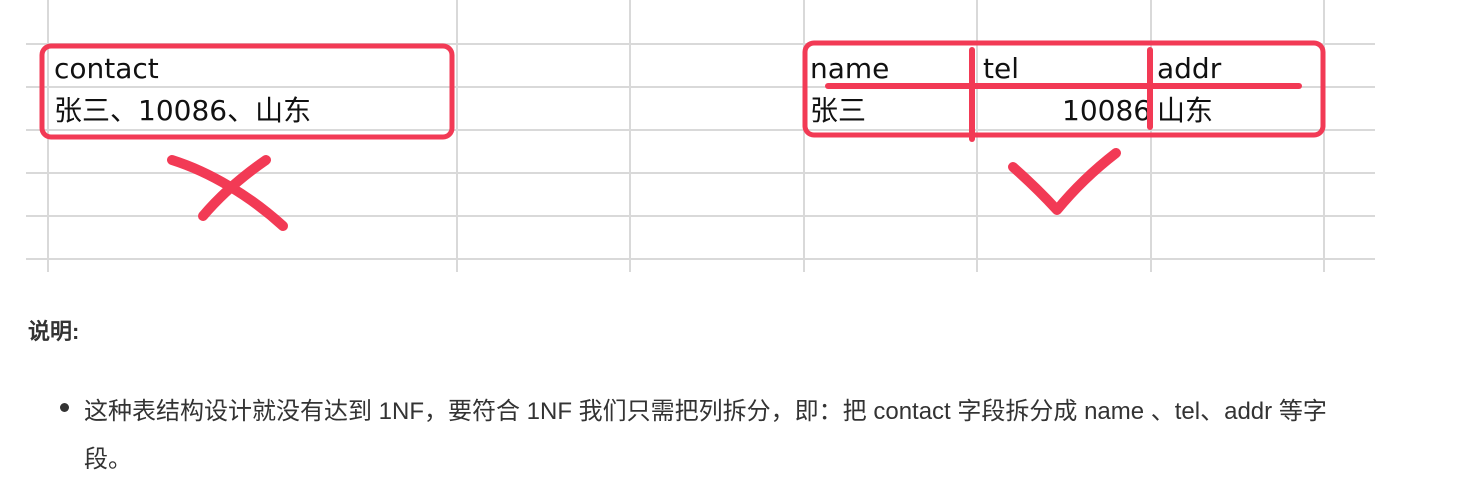  I want to click on left-highlight-box, so click(247, 91).